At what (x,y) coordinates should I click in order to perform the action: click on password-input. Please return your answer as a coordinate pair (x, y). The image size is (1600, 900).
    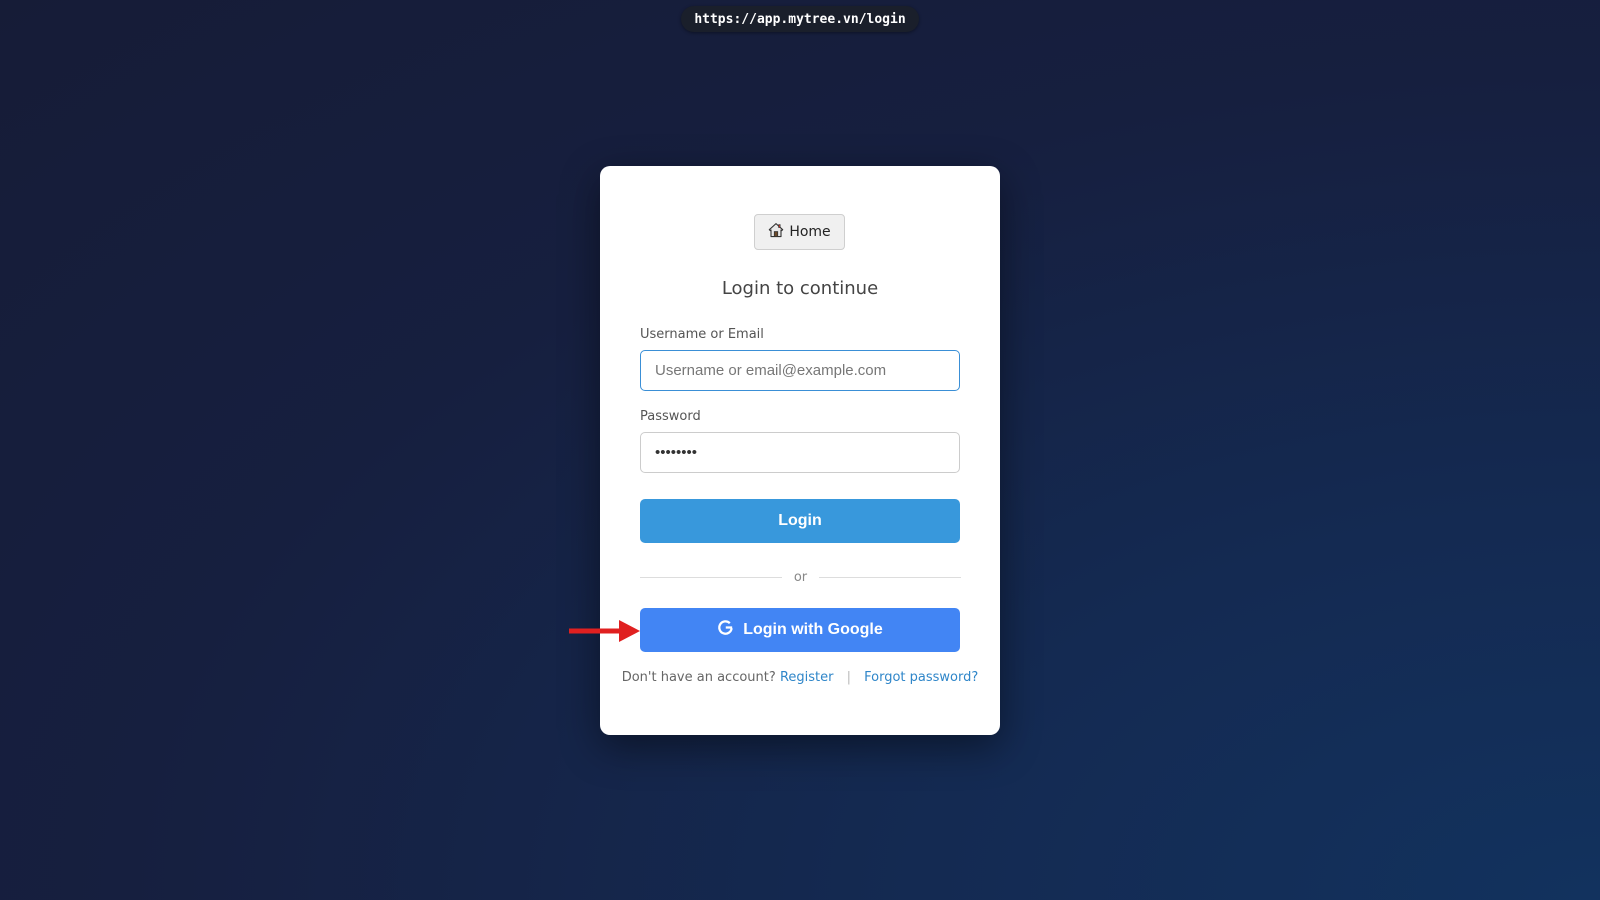
    Looking at the image, I should click on (800, 452).